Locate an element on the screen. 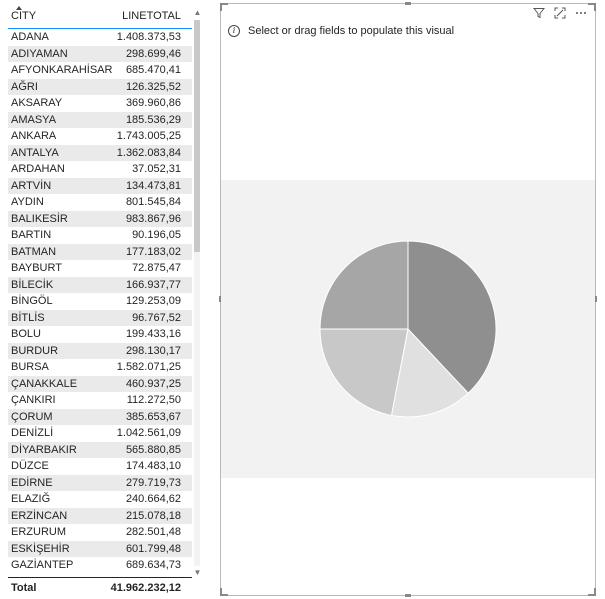 The height and width of the screenshot is (599, 605). city-cell: DİYARBAKIR is located at coordinates (44, 449).